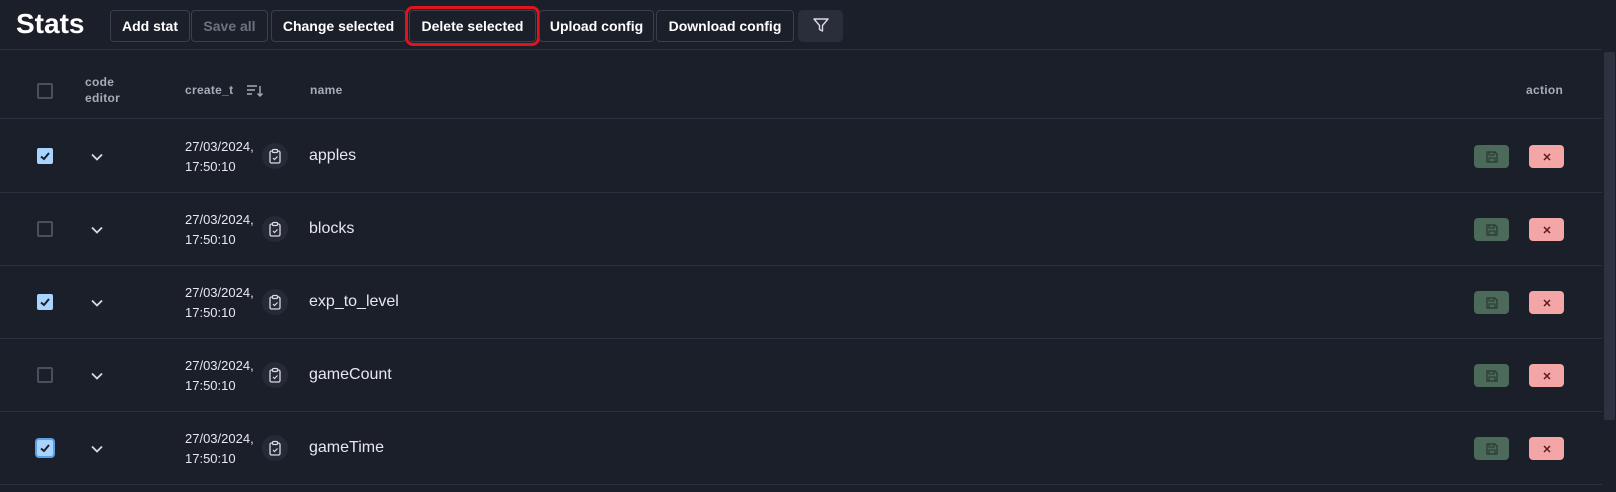  Describe the element at coordinates (801, 229) in the screenshot. I see `table-row: 27/03/2024, 17:50:10 blocks` at that location.